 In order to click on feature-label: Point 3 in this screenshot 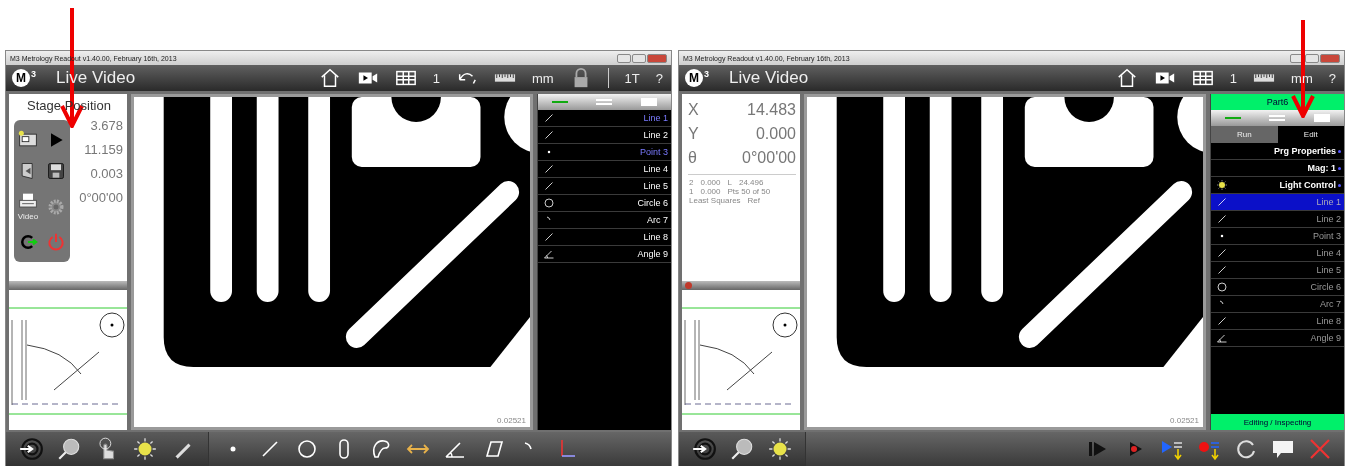, I will do `click(1326, 236)`.